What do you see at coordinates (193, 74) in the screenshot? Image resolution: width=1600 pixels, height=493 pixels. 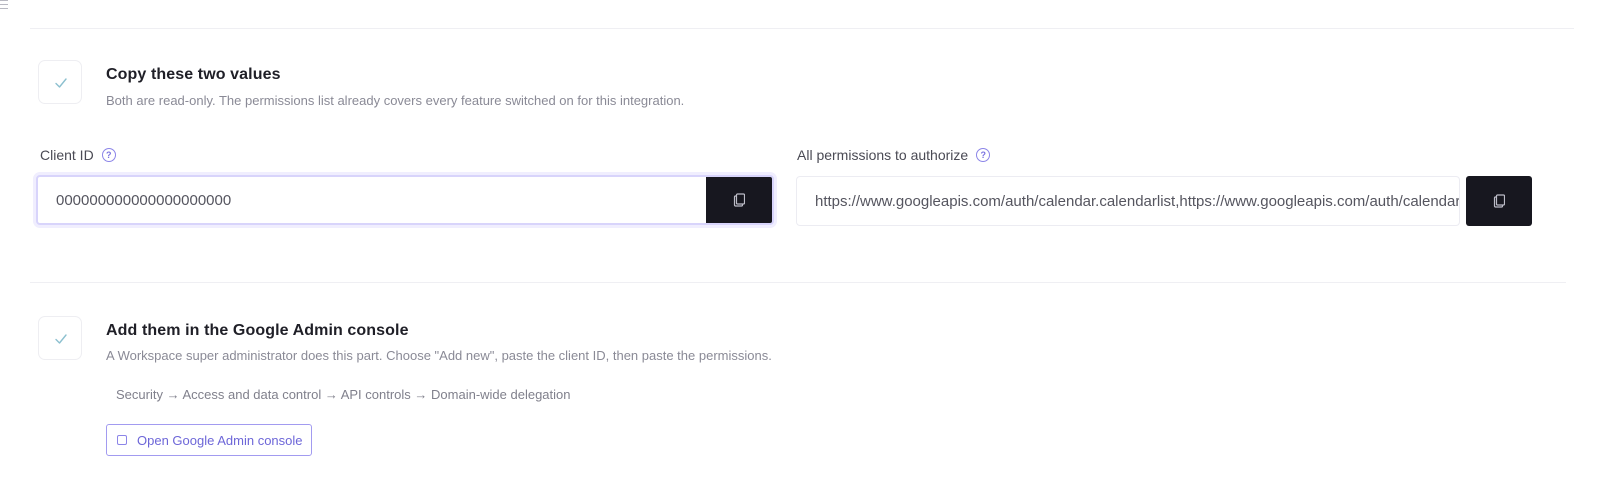 I see `step1-title: Copy these two values` at bounding box center [193, 74].